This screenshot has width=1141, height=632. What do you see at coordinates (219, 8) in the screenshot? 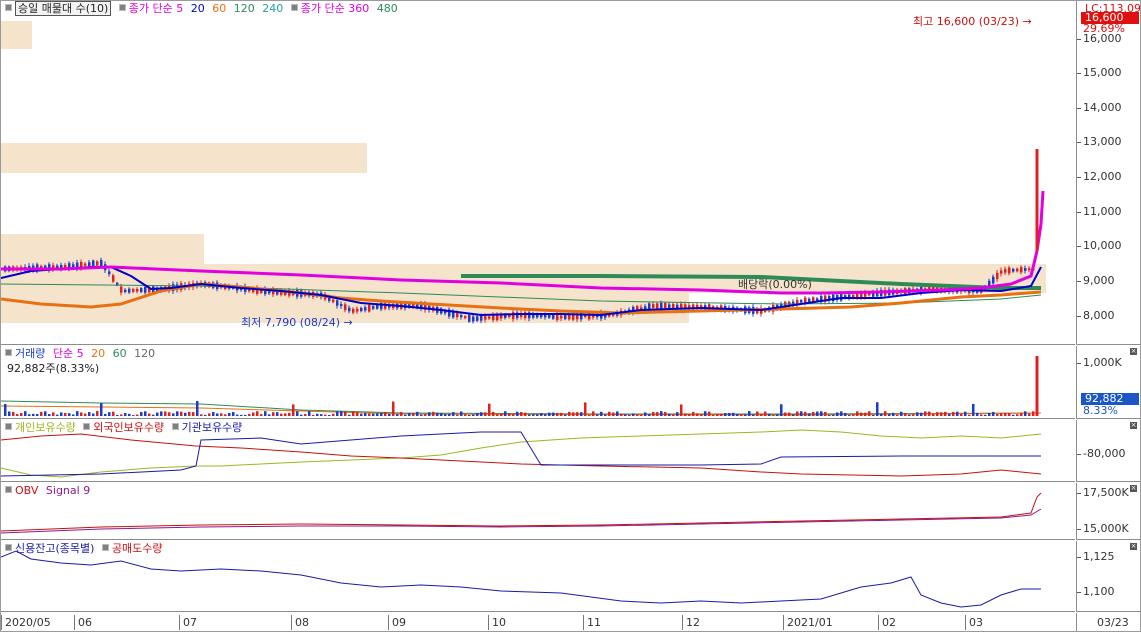
I see `legend-ma60: 60` at bounding box center [219, 8].